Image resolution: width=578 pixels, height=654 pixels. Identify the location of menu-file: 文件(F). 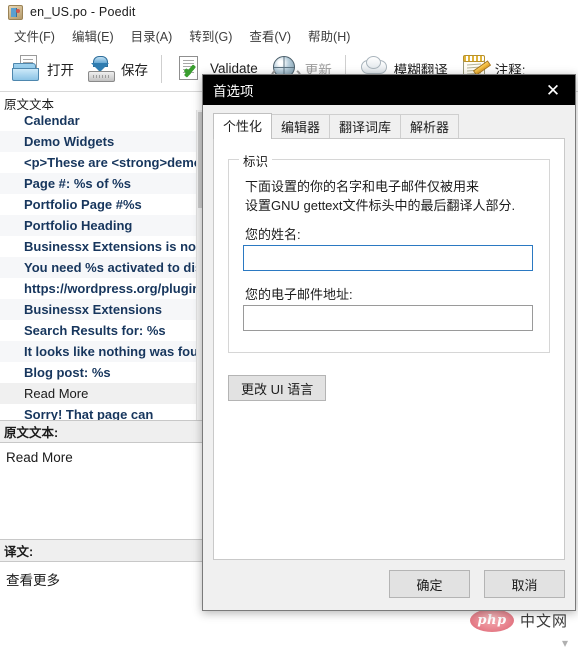
(35, 35).